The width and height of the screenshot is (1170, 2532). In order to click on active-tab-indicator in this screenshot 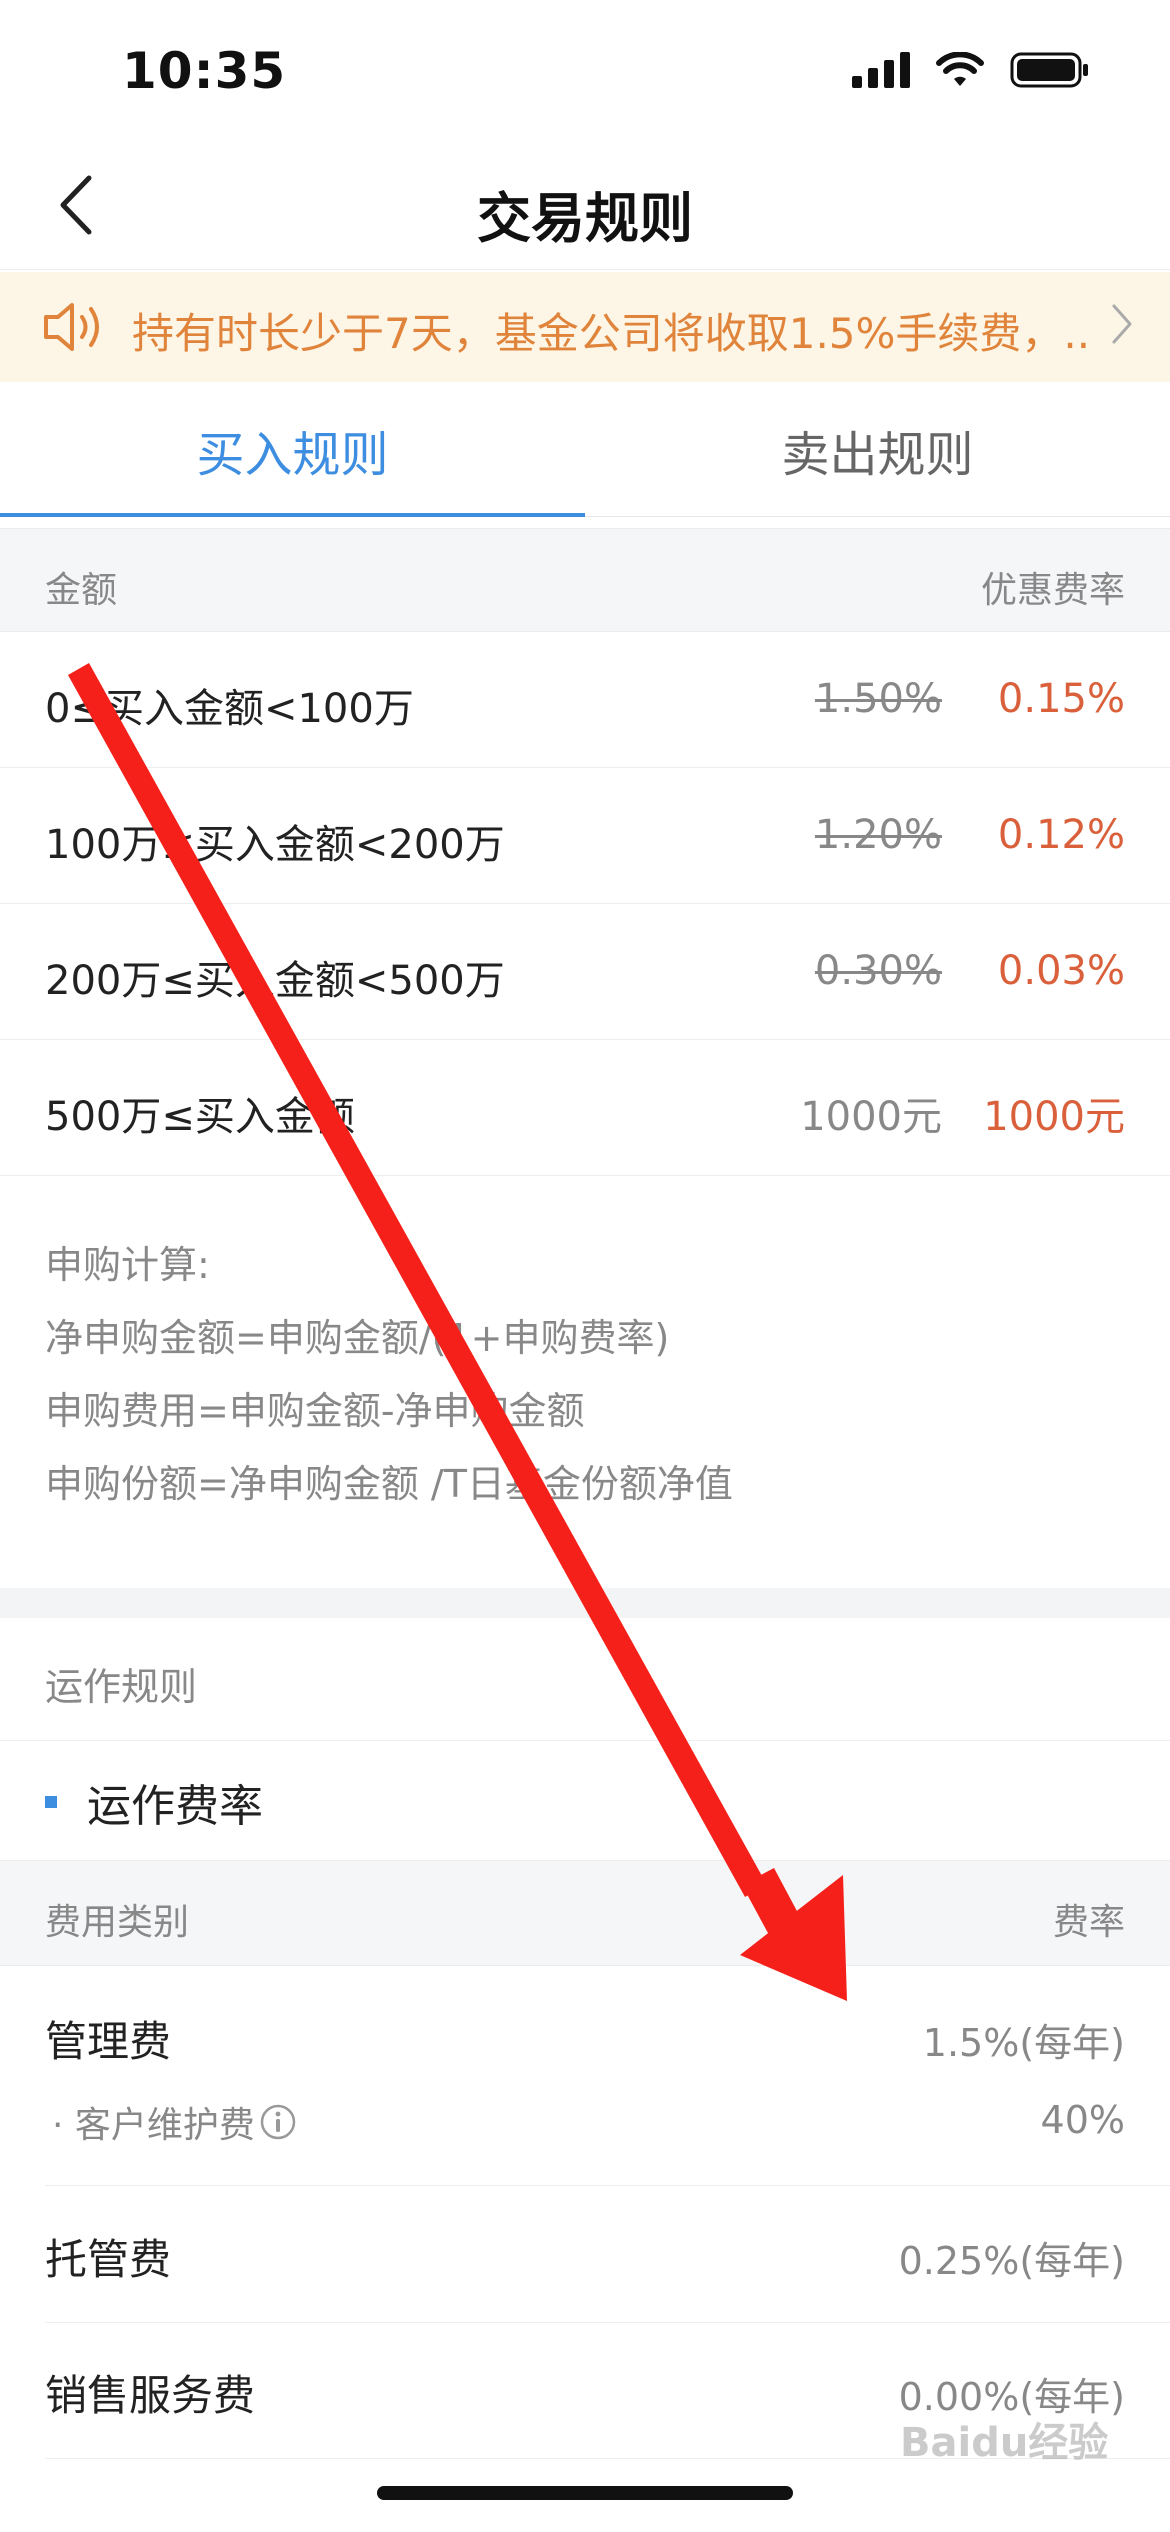, I will do `click(292, 515)`.